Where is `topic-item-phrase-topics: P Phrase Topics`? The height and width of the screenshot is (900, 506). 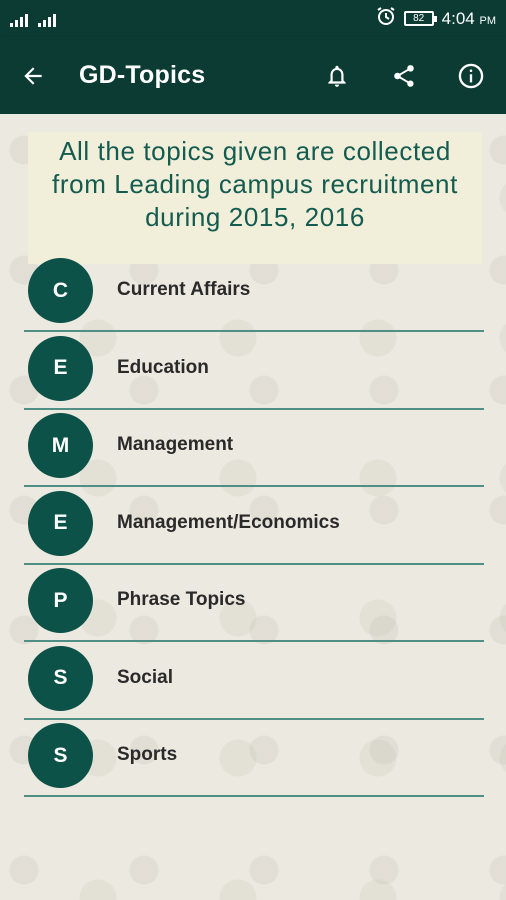
topic-item-phrase-topics: P Phrase Topics is located at coordinates (253, 607).